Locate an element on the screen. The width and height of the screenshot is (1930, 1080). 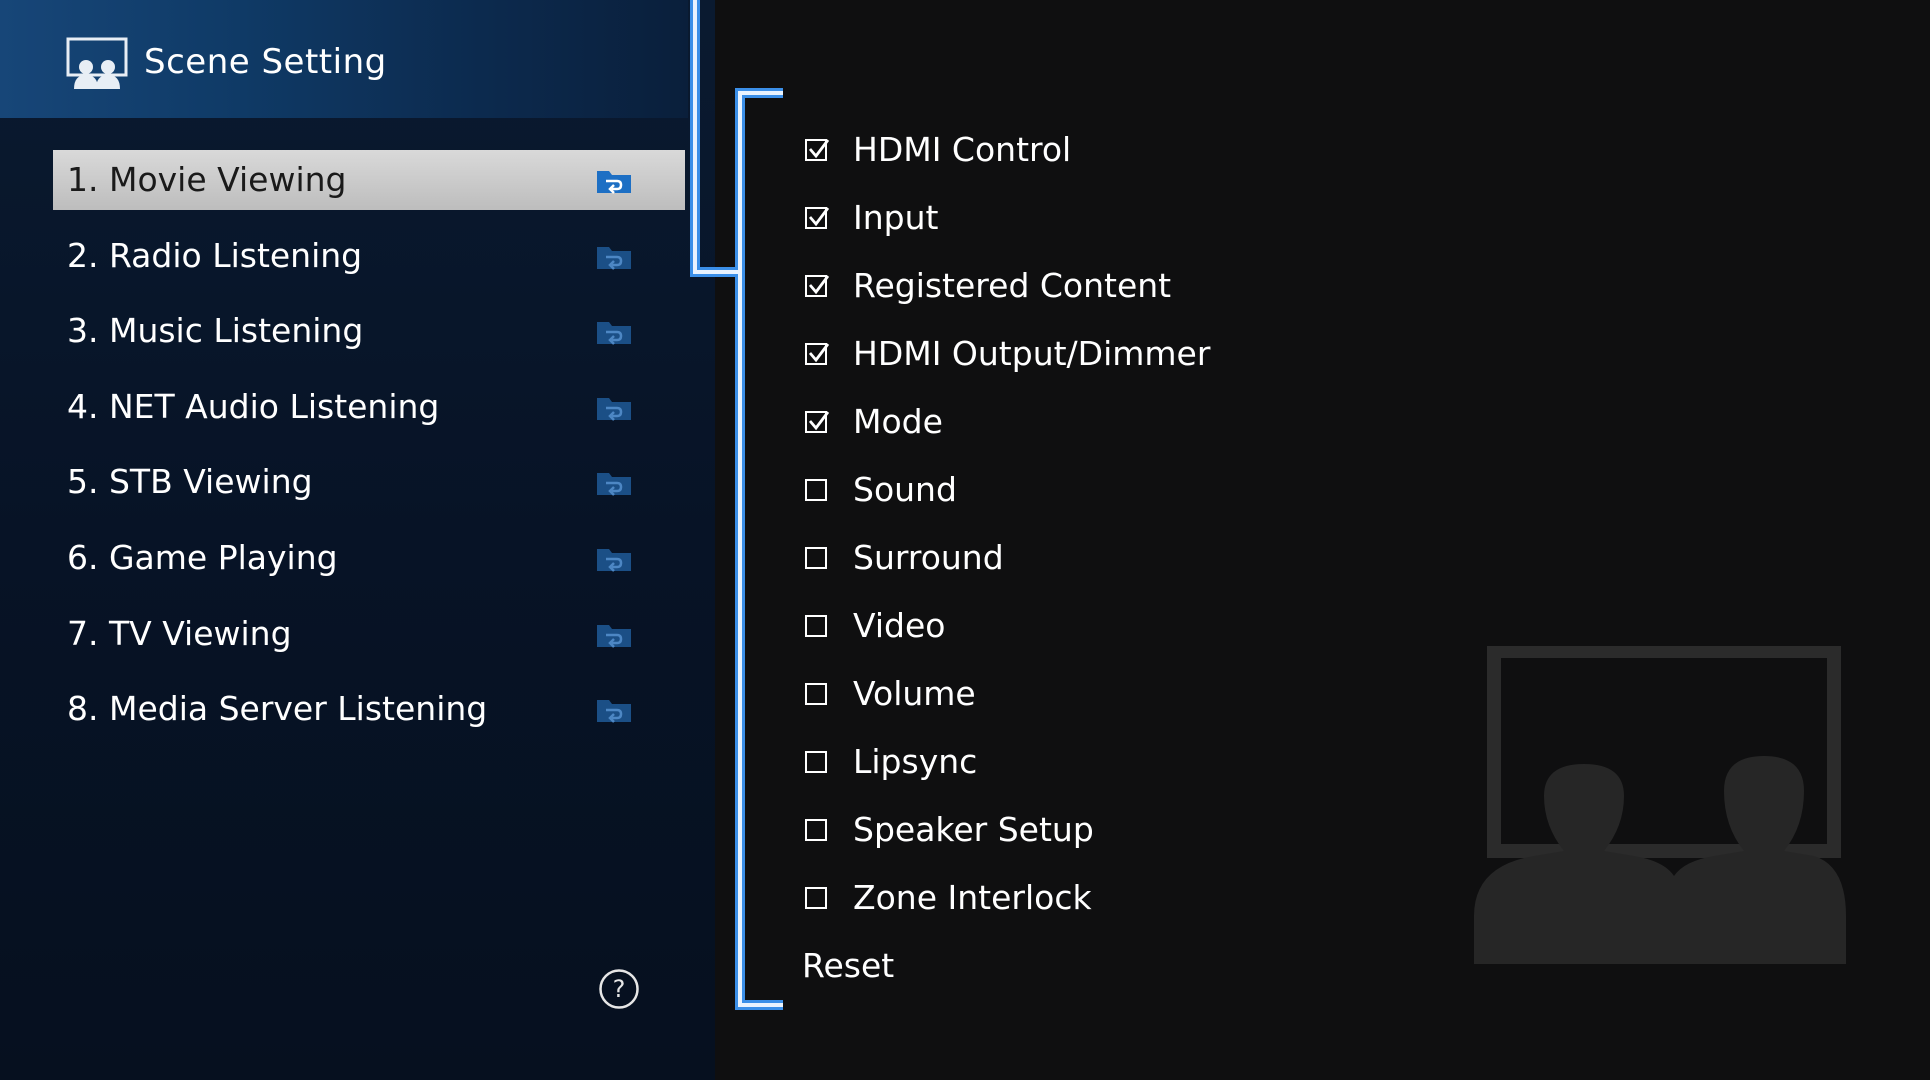
option-label: Mode is located at coordinates (898, 421).